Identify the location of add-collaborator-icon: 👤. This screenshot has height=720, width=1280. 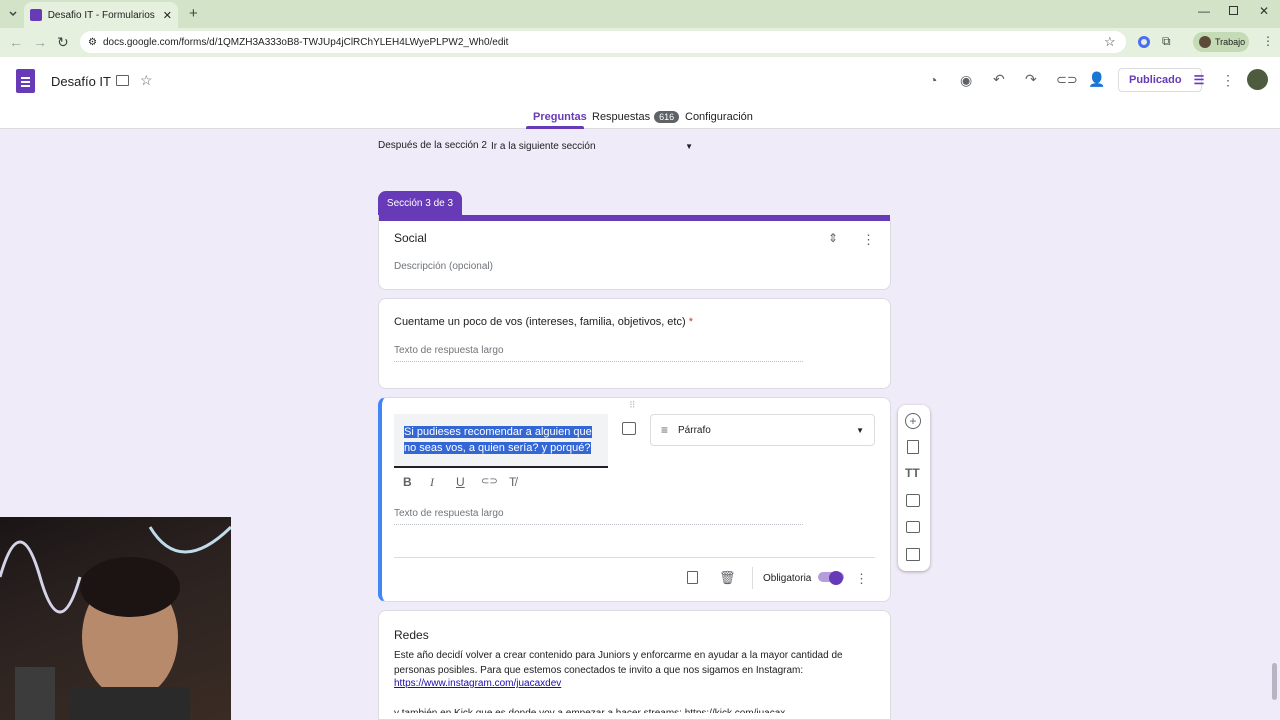
(1096, 79).